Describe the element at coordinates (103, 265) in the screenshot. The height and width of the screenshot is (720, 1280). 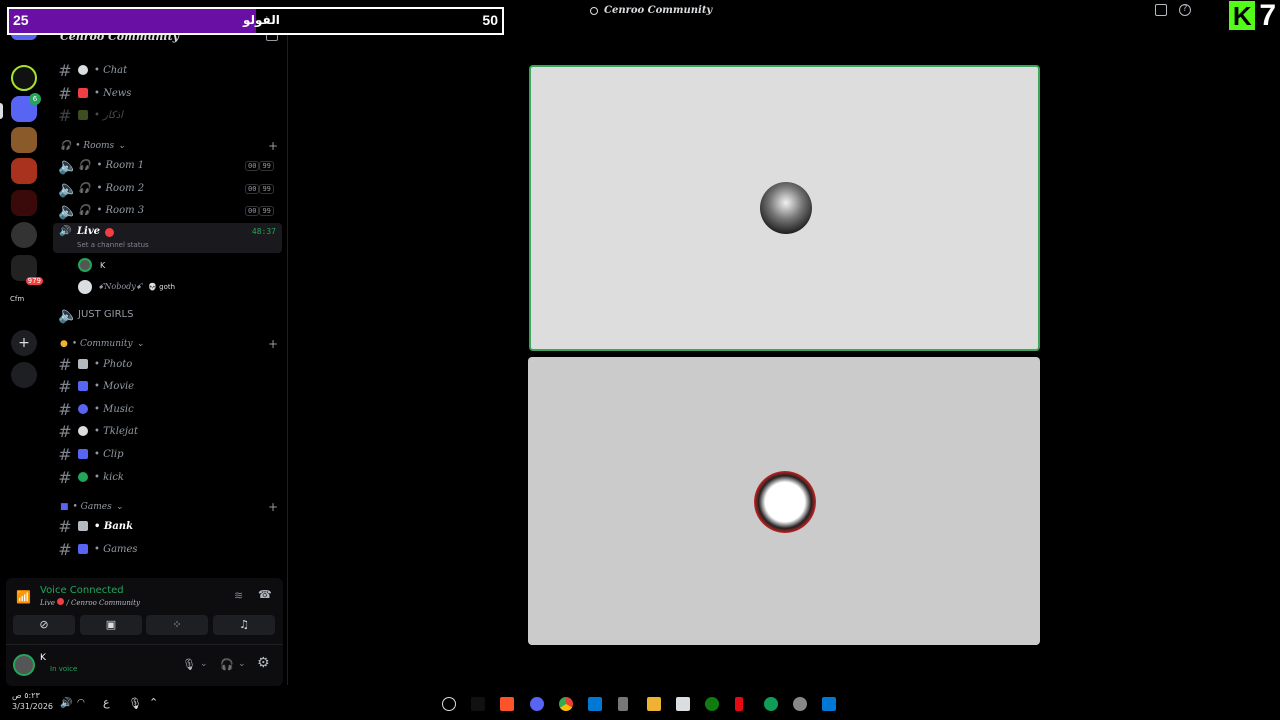
I see `member-name: K` at that location.